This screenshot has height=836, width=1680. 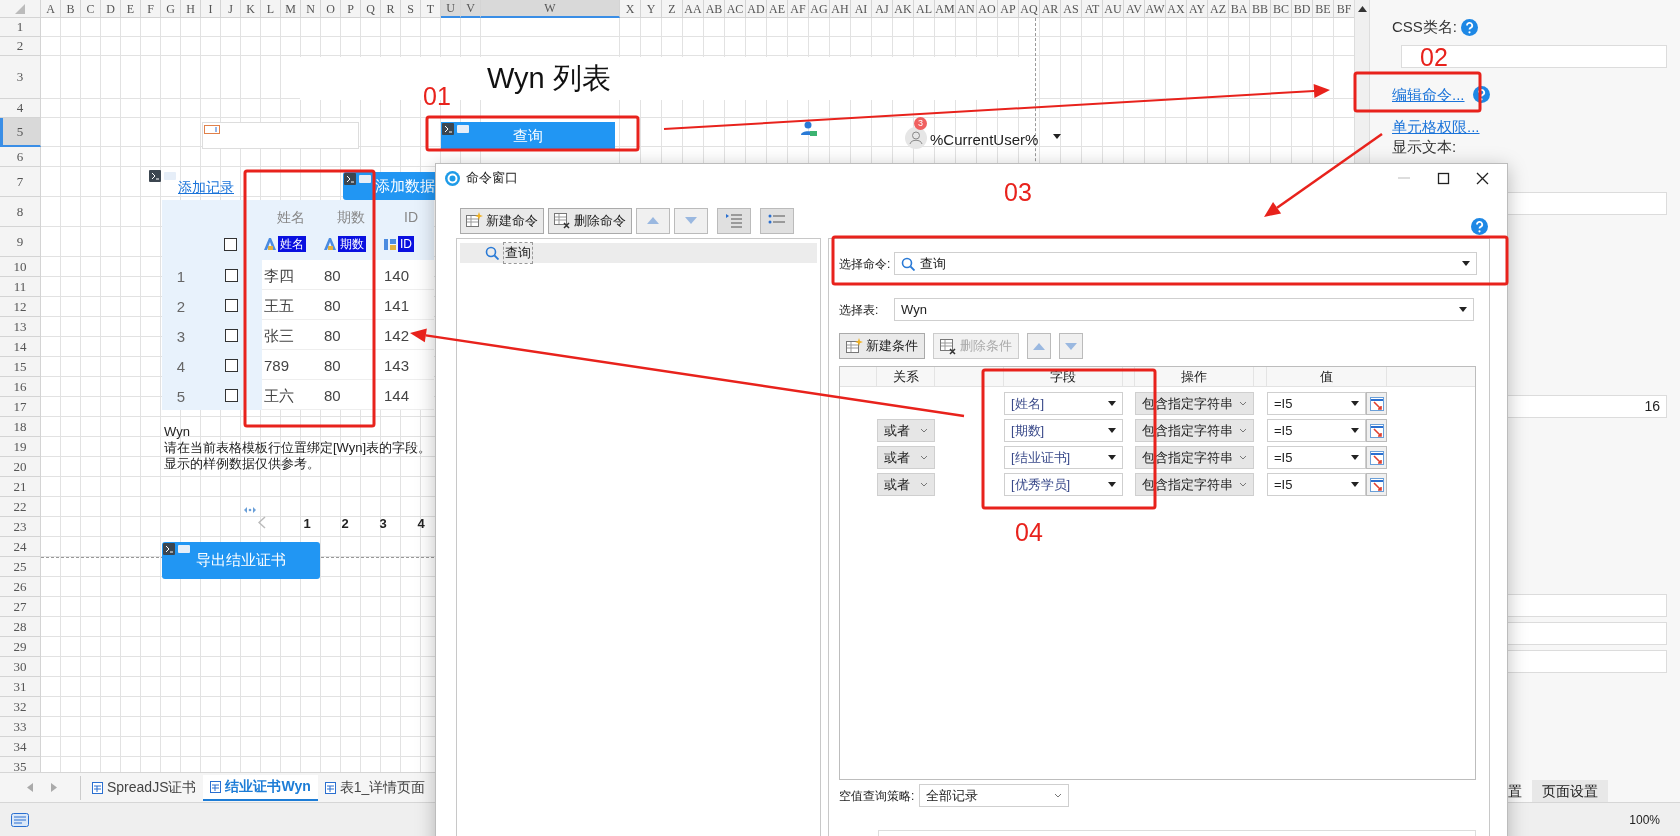 What do you see at coordinates (672, 9) in the screenshot?
I see `column-header: Z` at bounding box center [672, 9].